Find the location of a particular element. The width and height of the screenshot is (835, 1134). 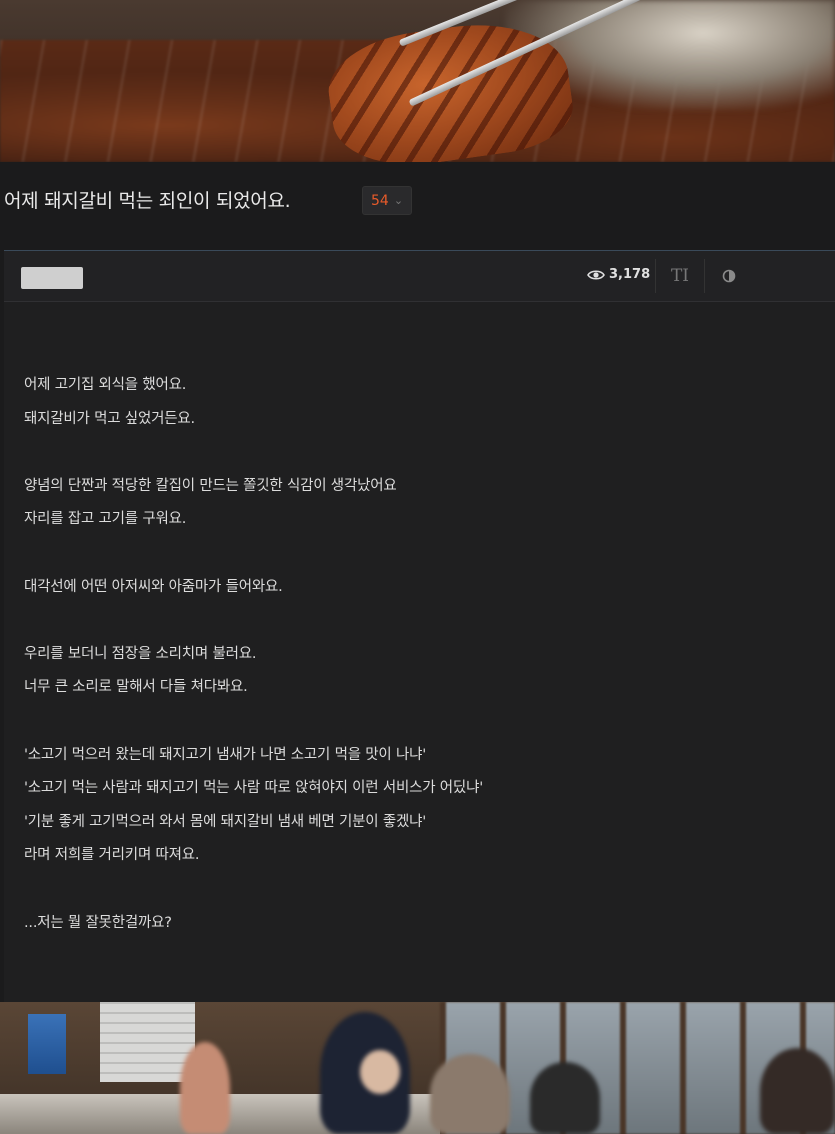

hero-image is located at coordinates (417, 81).